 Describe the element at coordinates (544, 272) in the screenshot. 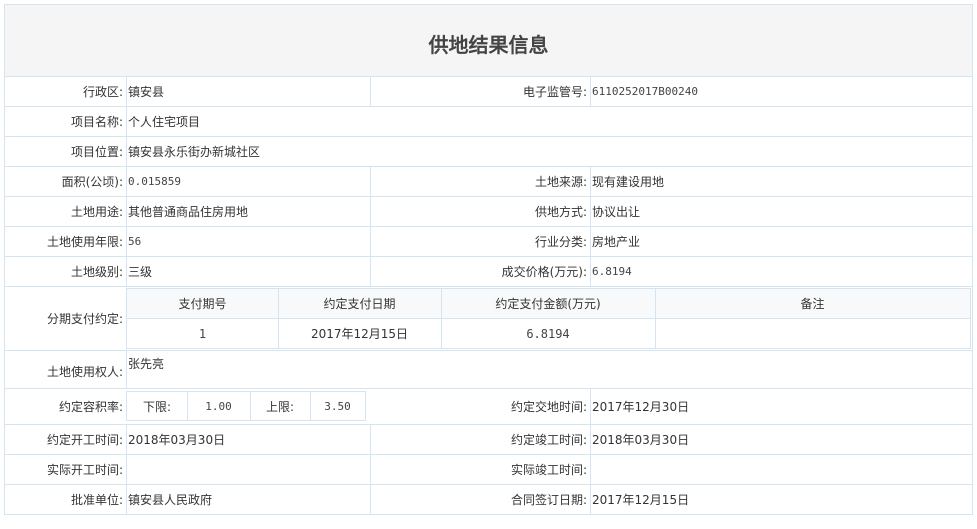

I see `deal-price-label: 成交价格(万元):` at that location.